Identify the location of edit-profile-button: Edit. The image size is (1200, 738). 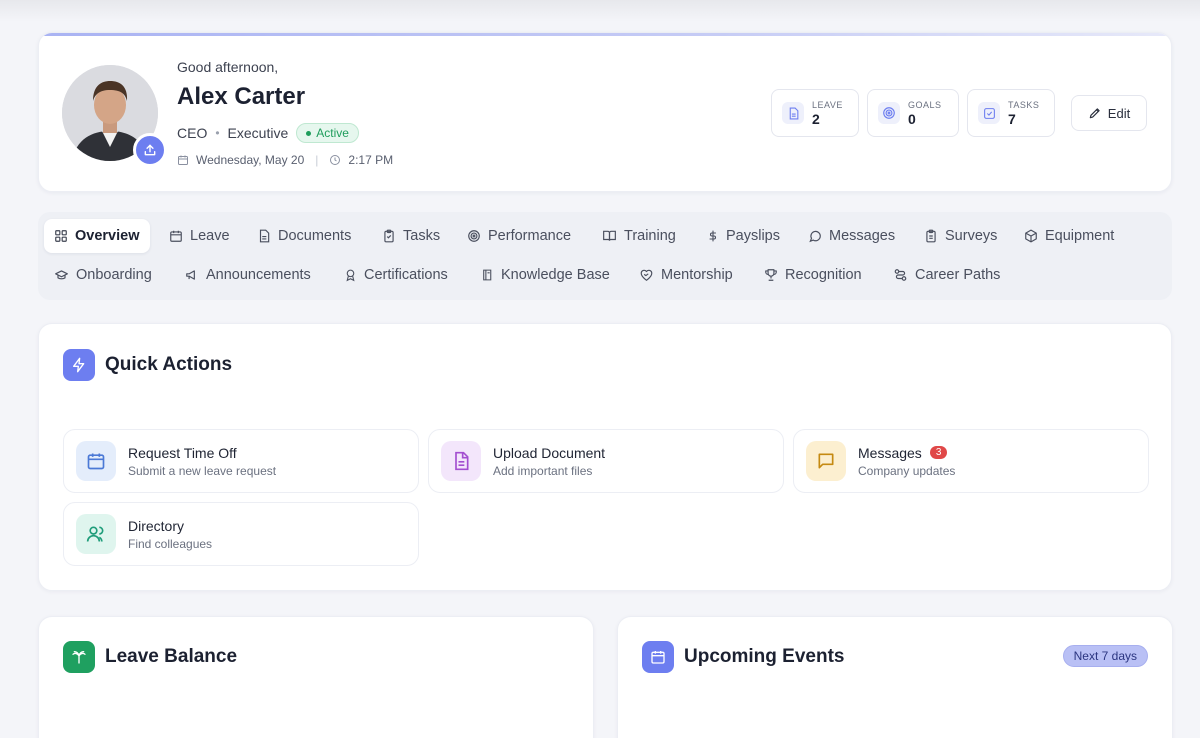
(1109, 113).